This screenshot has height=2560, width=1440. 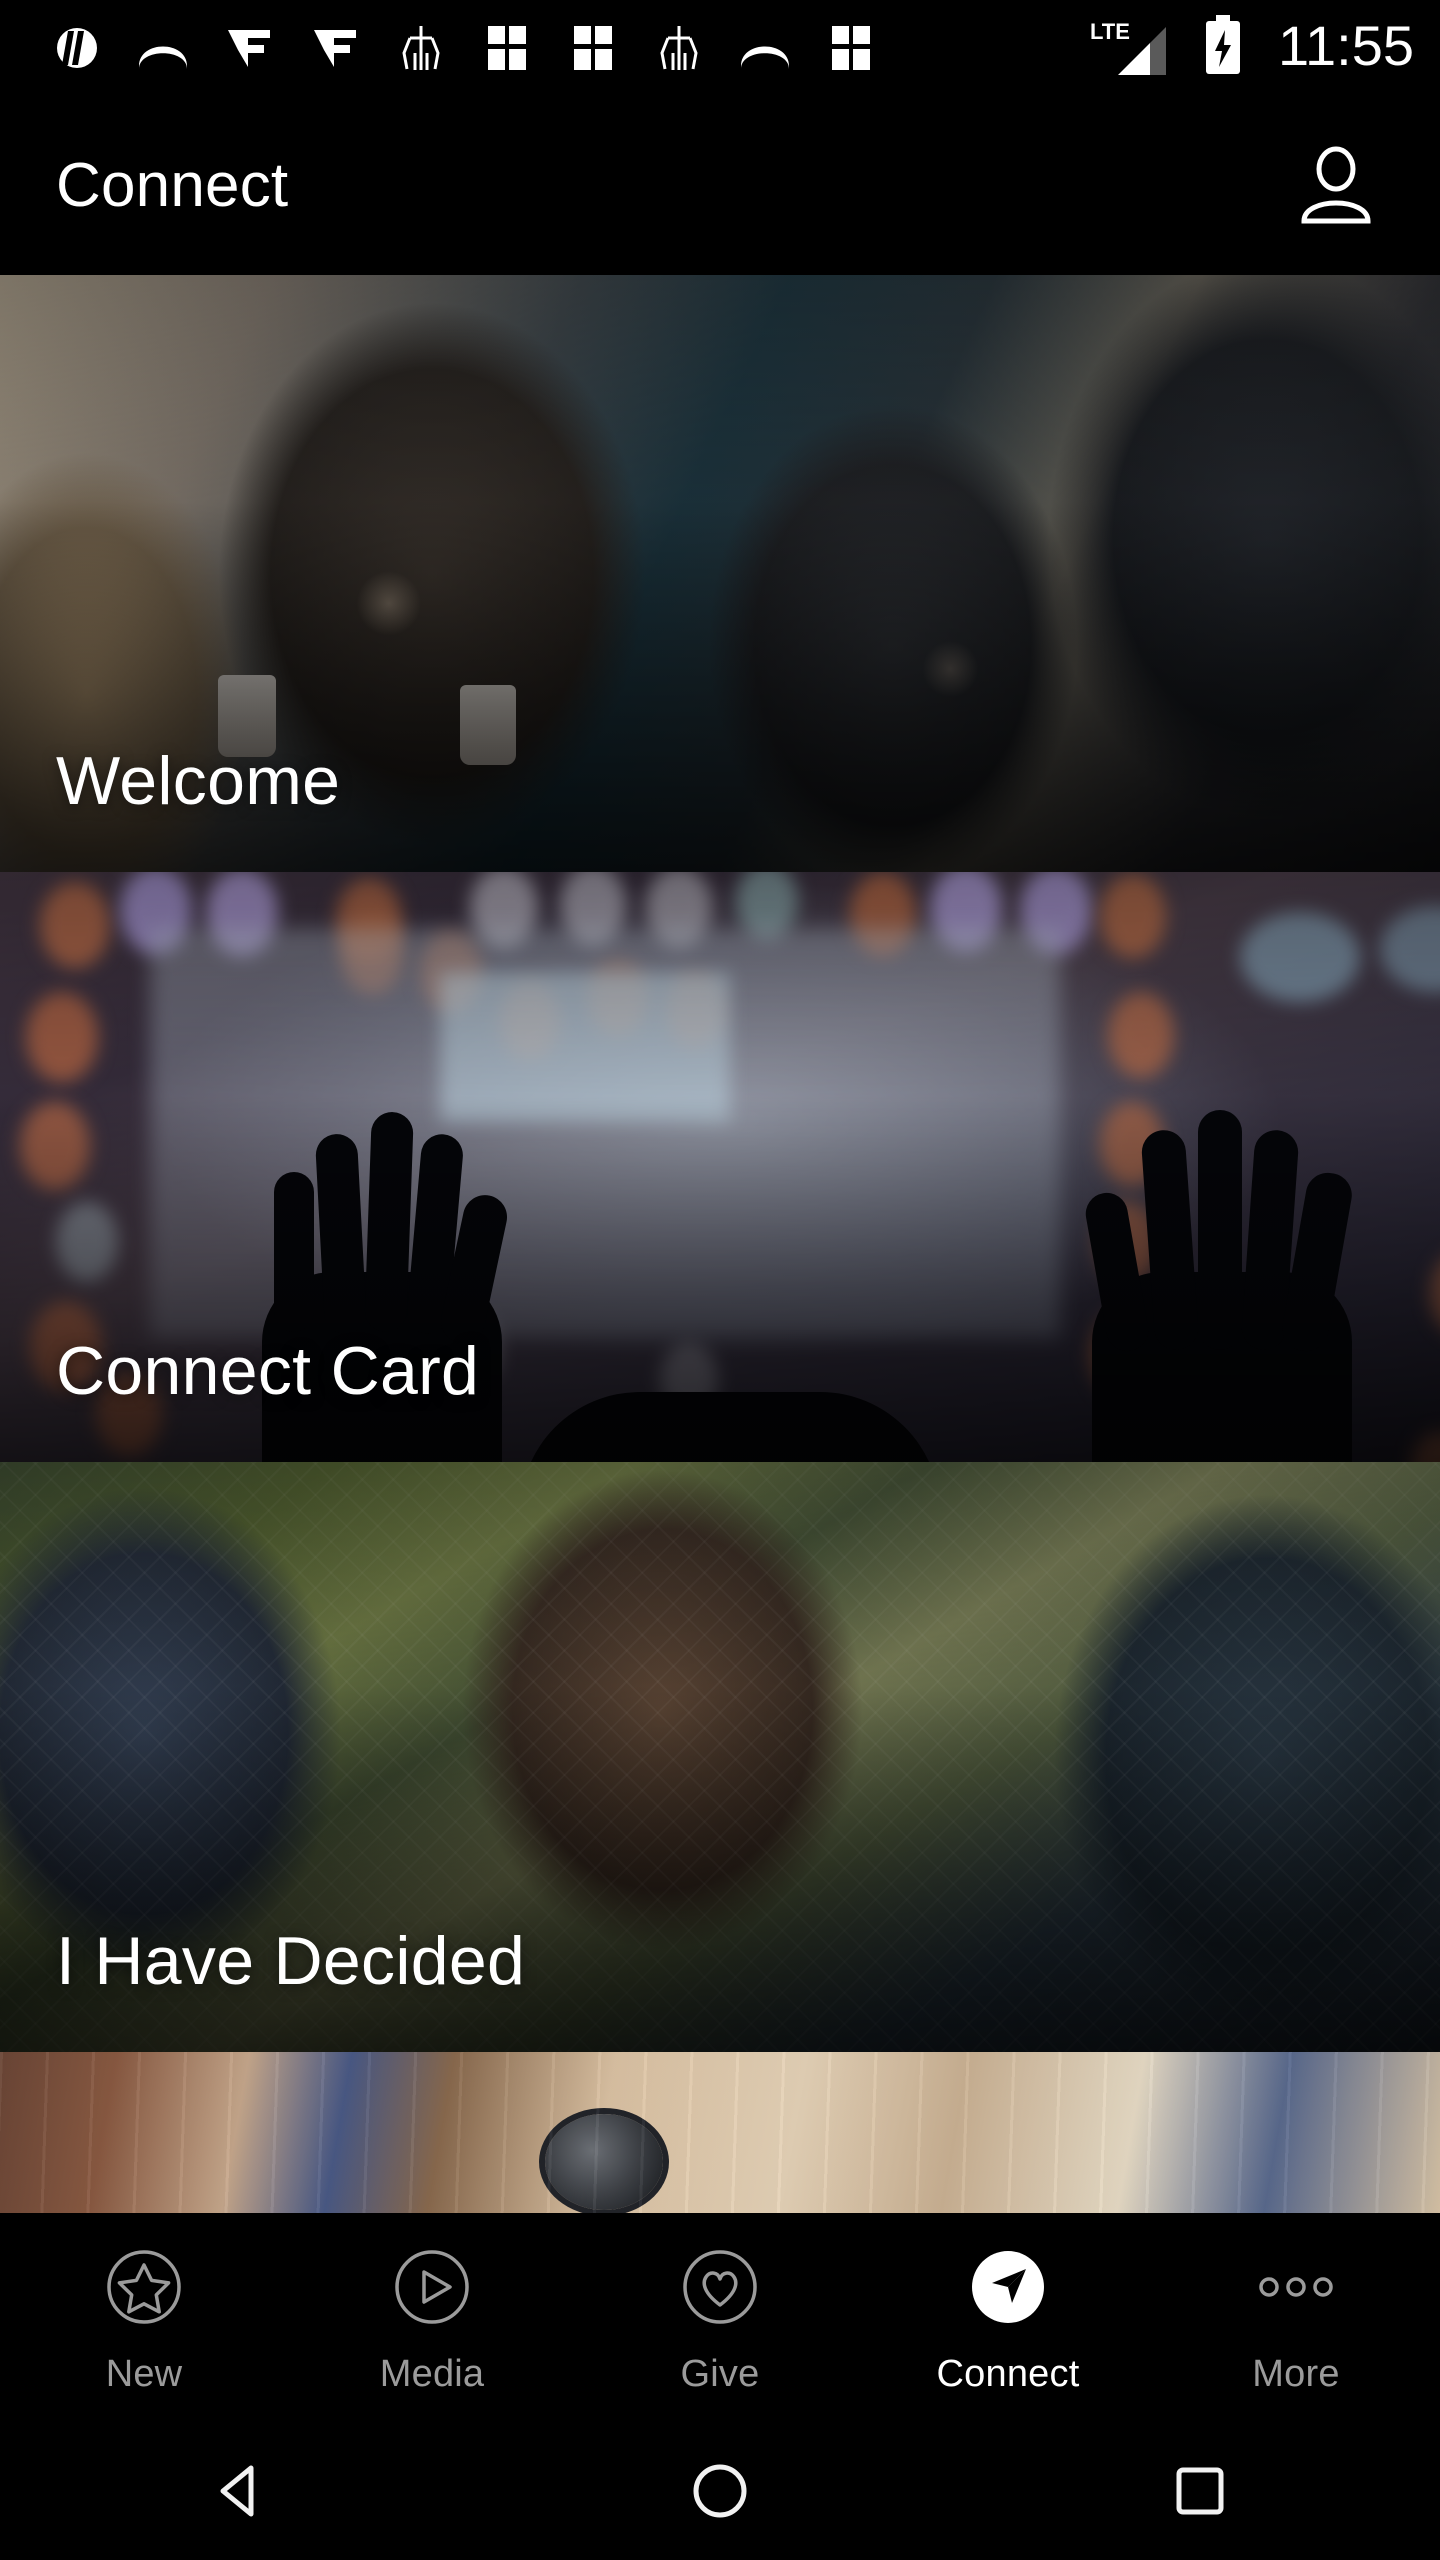 What do you see at coordinates (1223, 47) in the screenshot?
I see `battery-charging-icon` at bounding box center [1223, 47].